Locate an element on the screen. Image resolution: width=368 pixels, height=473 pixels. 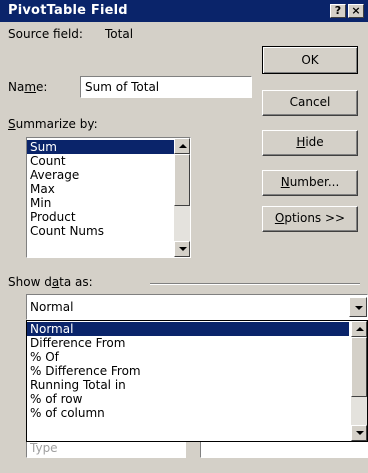
summarize-by-label: Summarize by: is located at coordinates (53, 124).